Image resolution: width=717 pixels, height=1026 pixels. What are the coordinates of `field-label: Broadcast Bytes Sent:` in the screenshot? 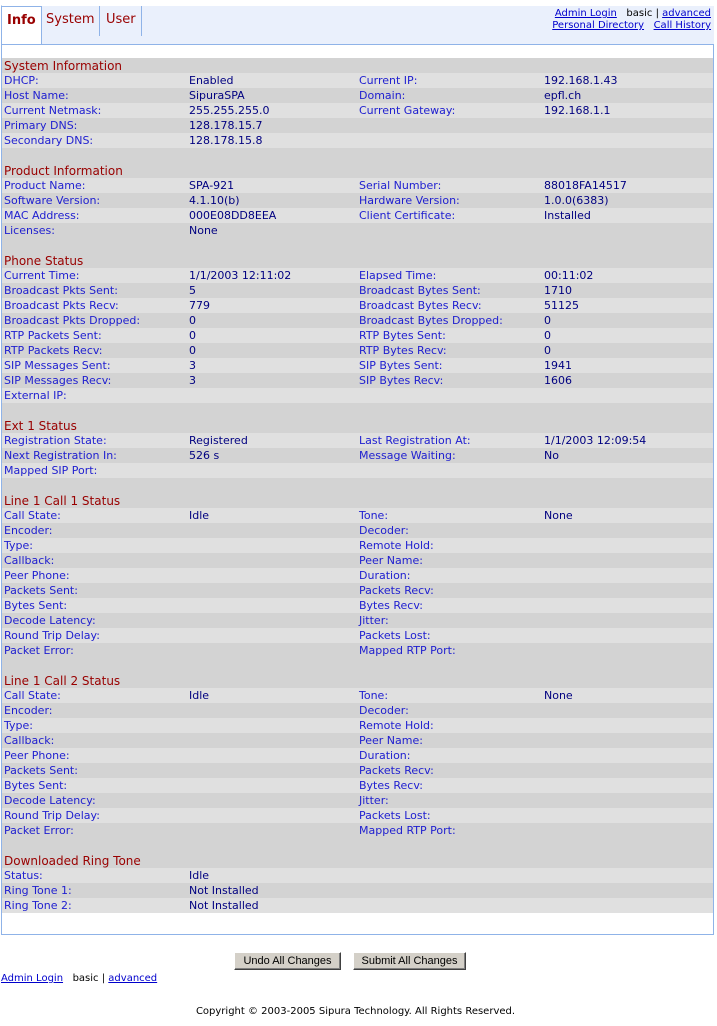 It's located at (420, 290).